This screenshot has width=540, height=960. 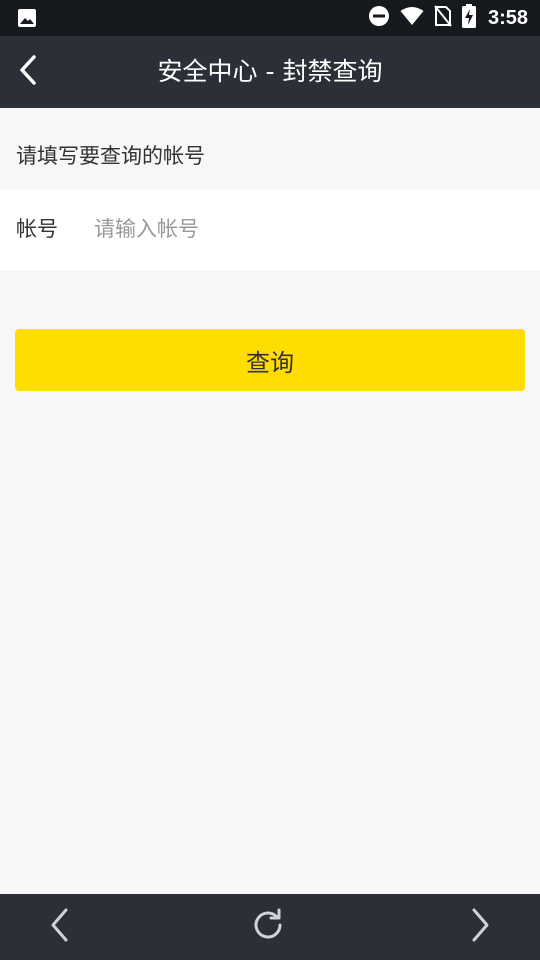 I want to click on nav-refresh-button, so click(x=268, y=927).